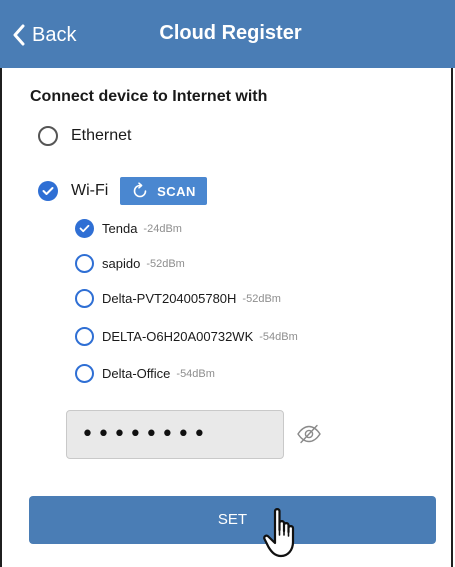 The image size is (455, 567). What do you see at coordinates (149, 96) in the screenshot?
I see `section-heading: Connect device to Internet with` at bounding box center [149, 96].